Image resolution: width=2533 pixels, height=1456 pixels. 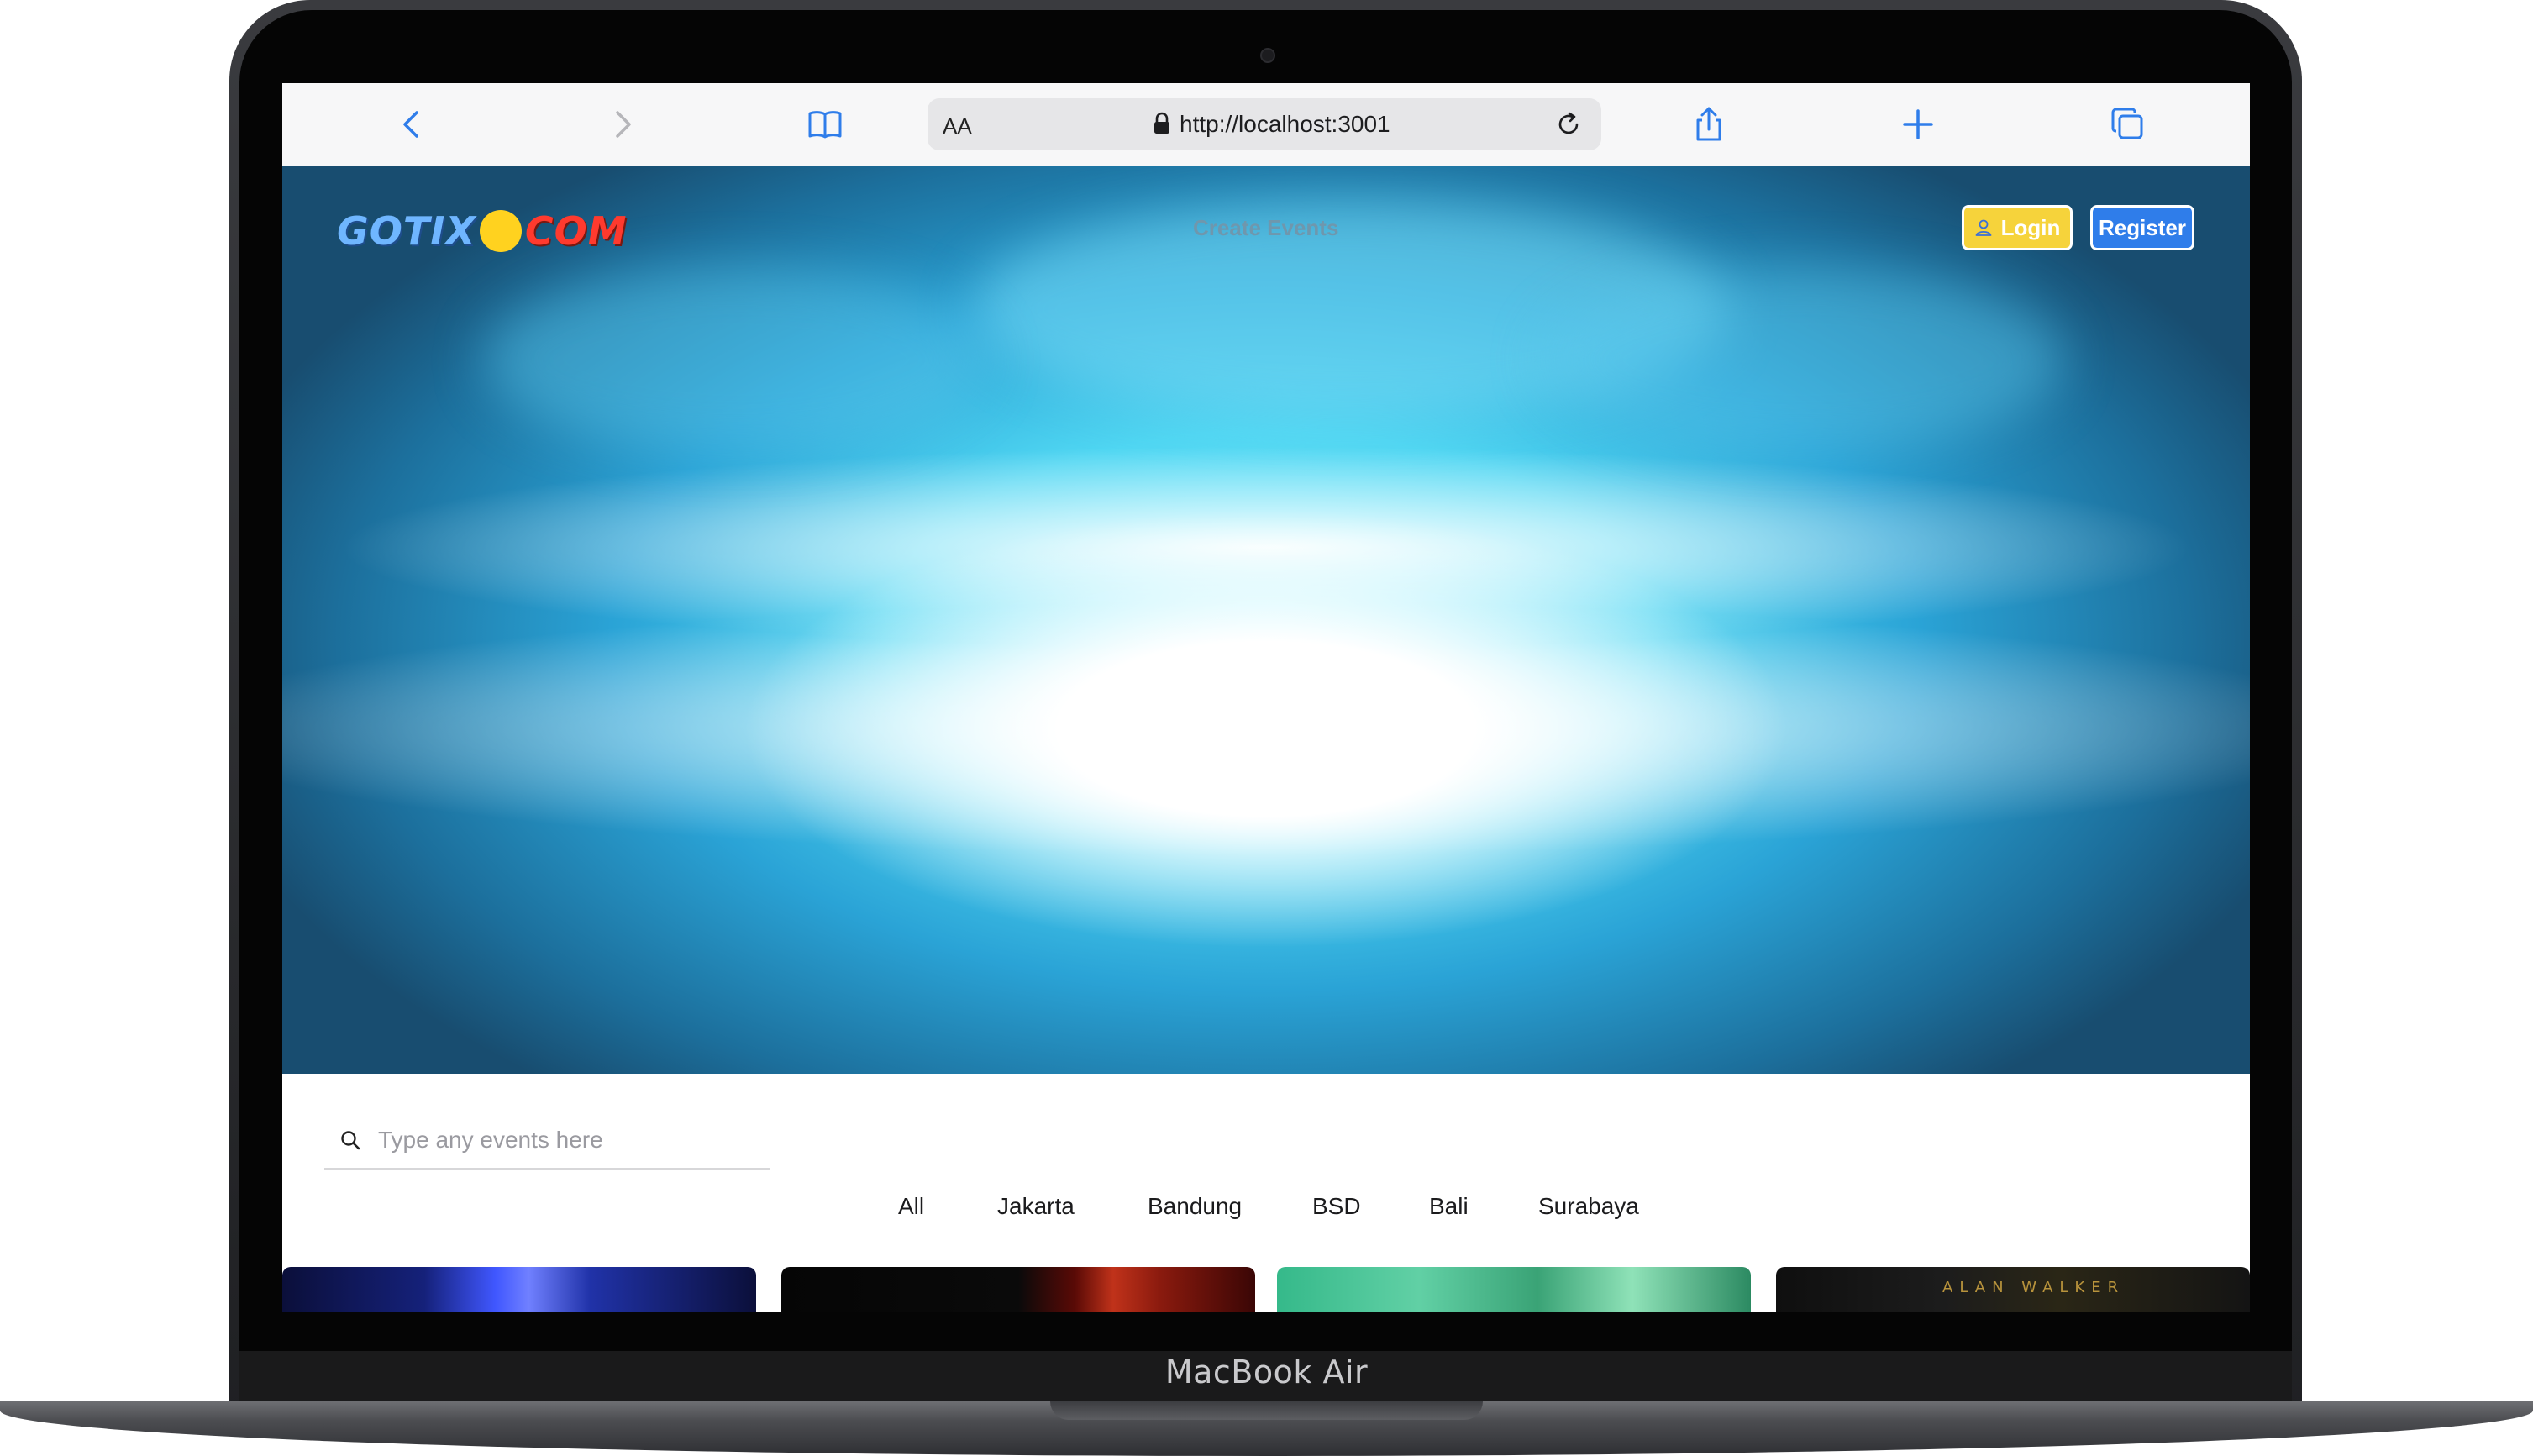 What do you see at coordinates (571, 1140) in the screenshot?
I see `search-input` at bounding box center [571, 1140].